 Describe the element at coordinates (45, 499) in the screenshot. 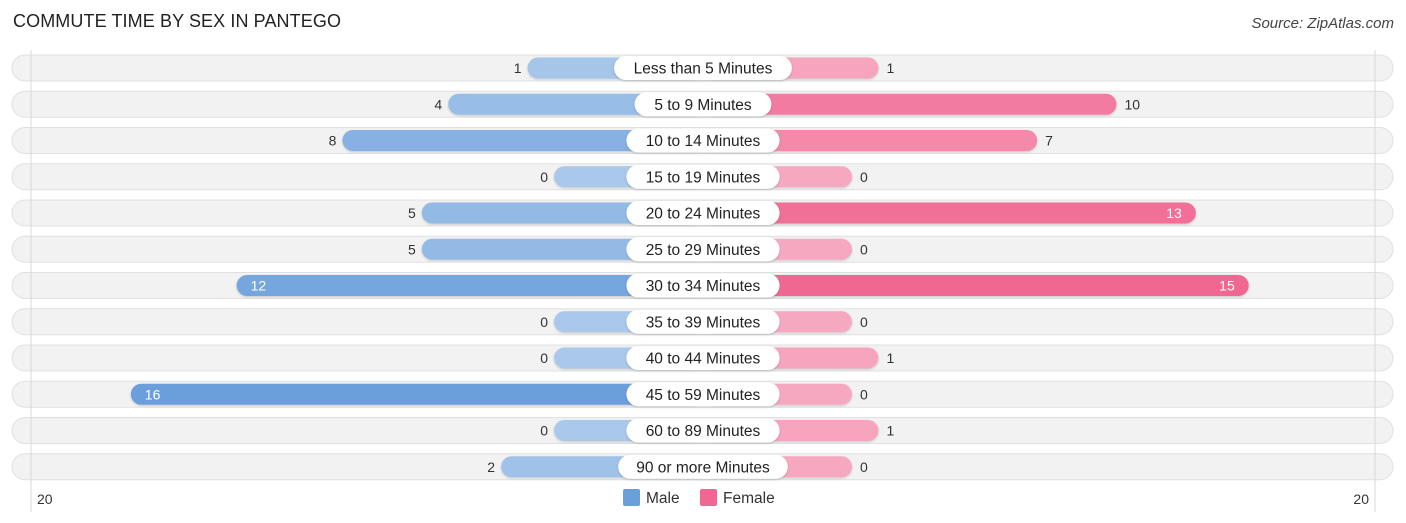

I see `axis-left-label: 20` at that location.